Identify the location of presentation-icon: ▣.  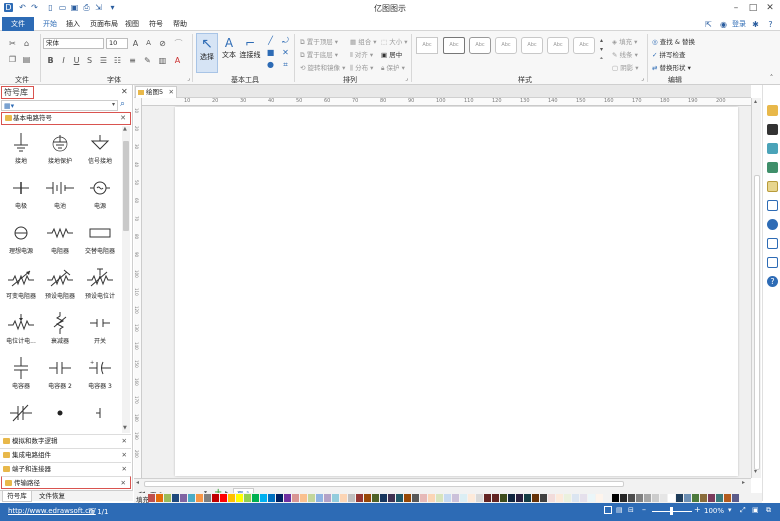
(755, 510).